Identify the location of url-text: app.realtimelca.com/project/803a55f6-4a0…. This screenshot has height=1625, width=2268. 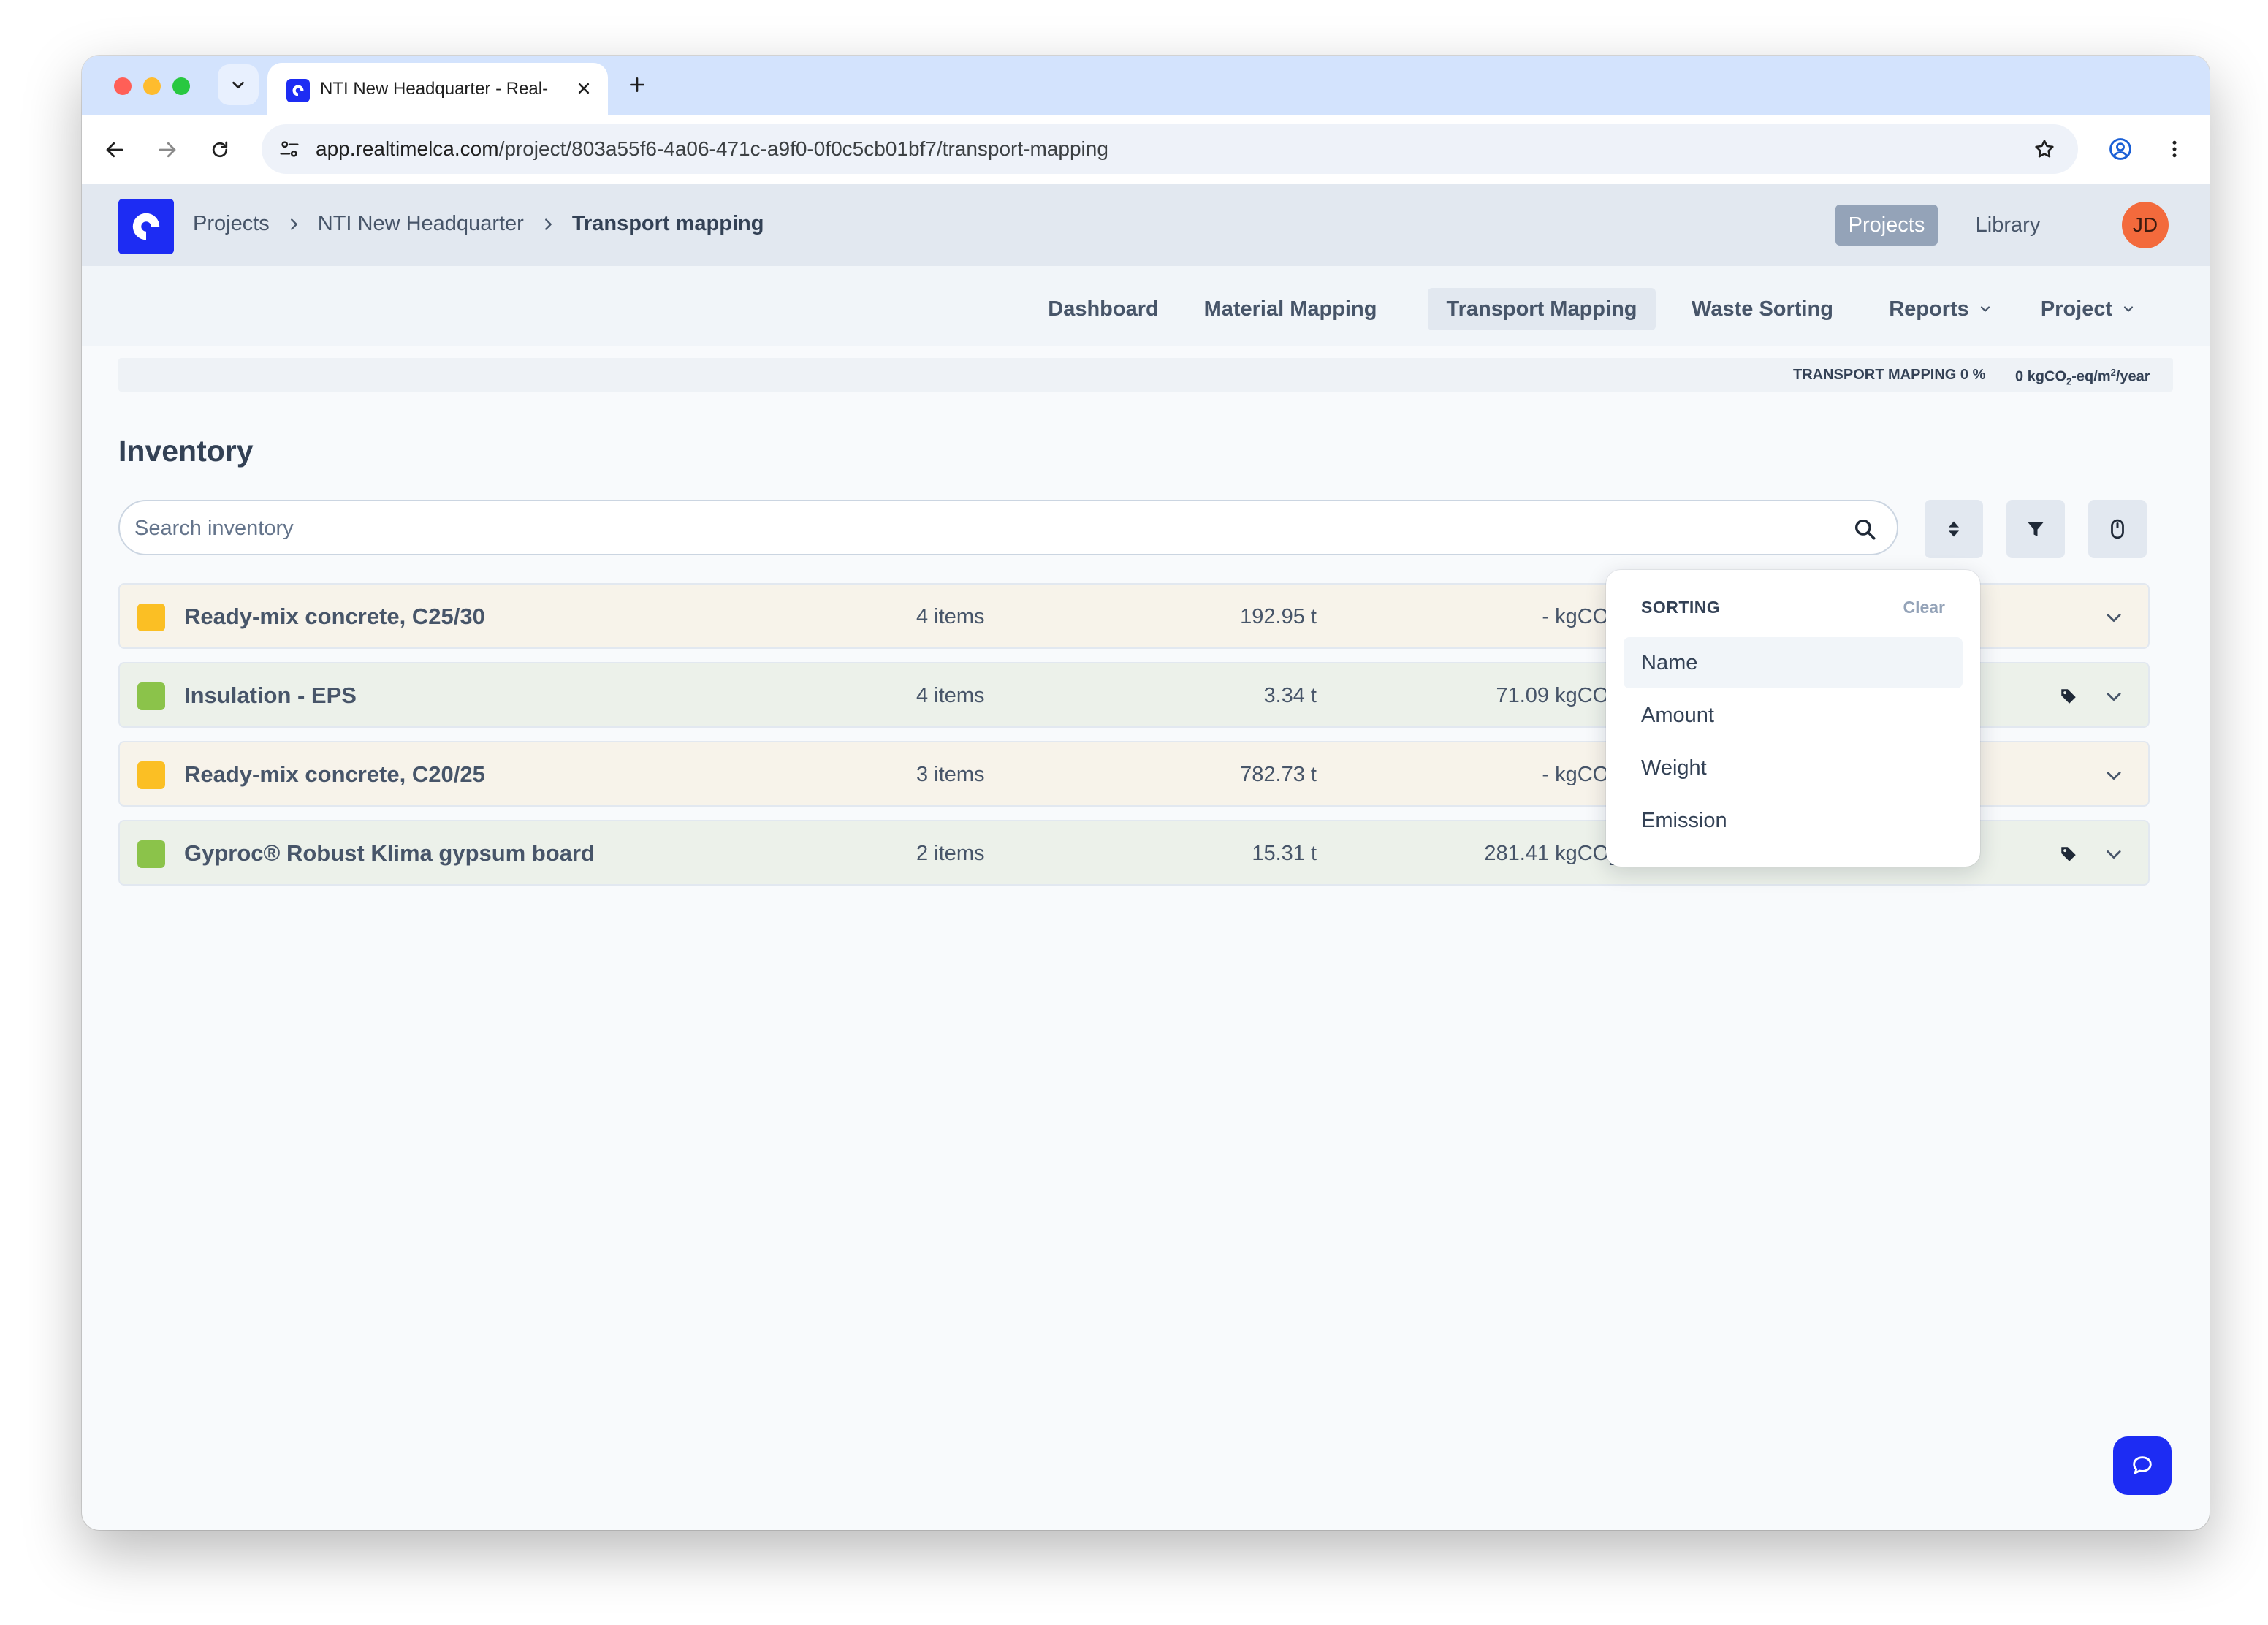
(712, 149).